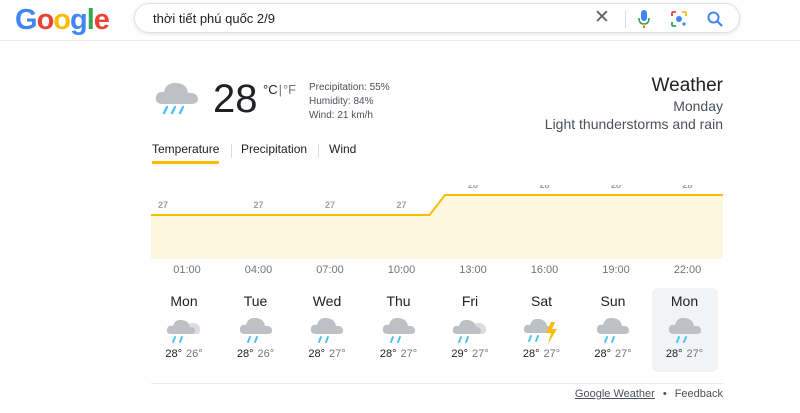 Image resolution: width=800 pixels, height=413 pixels. Describe the element at coordinates (342, 149) in the screenshot. I see `tab-wind: Wind` at that location.